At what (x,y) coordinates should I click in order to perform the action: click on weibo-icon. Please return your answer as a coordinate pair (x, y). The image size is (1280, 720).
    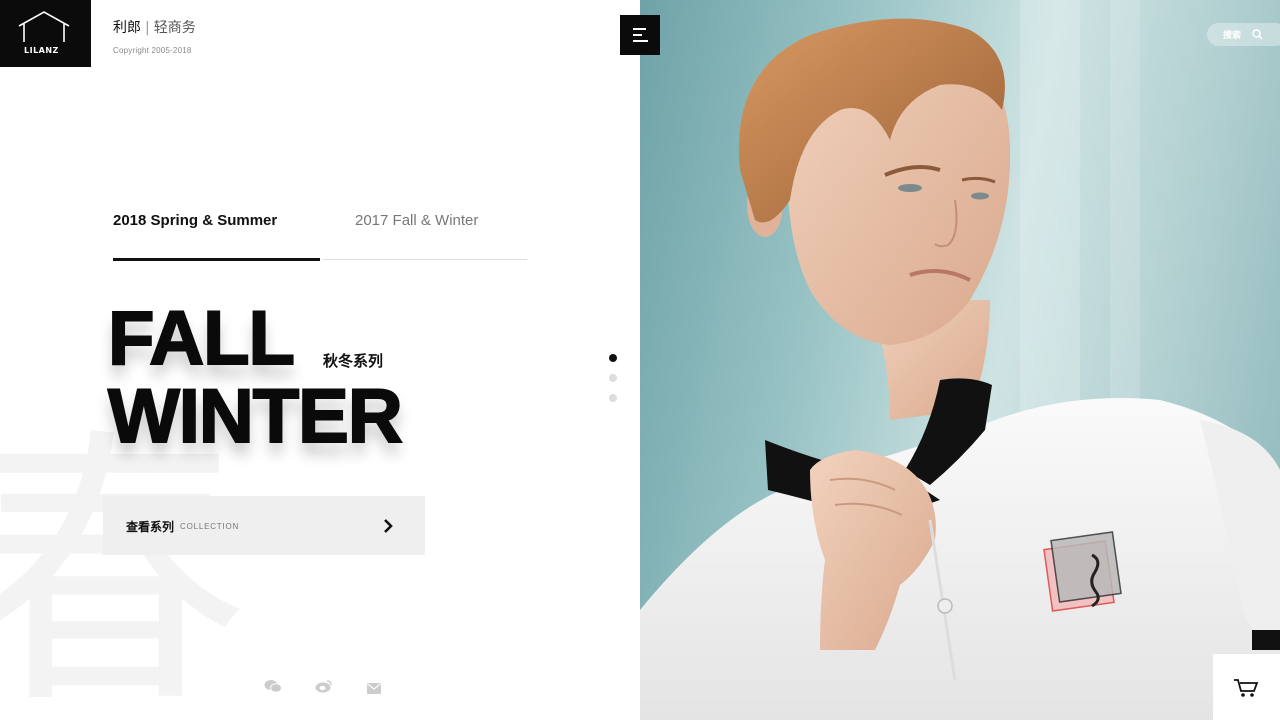
    Looking at the image, I should click on (324, 688).